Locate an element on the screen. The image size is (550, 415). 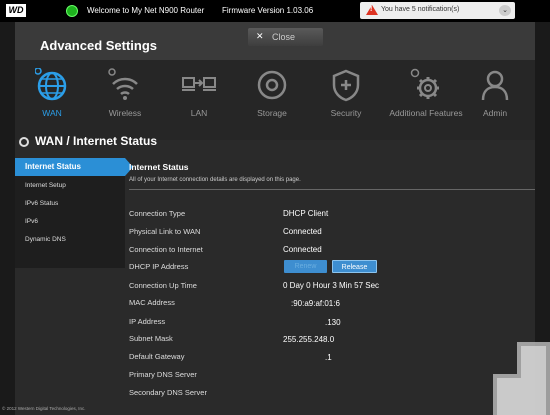
close-icon: ✕ is located at coordinates (260, 36).